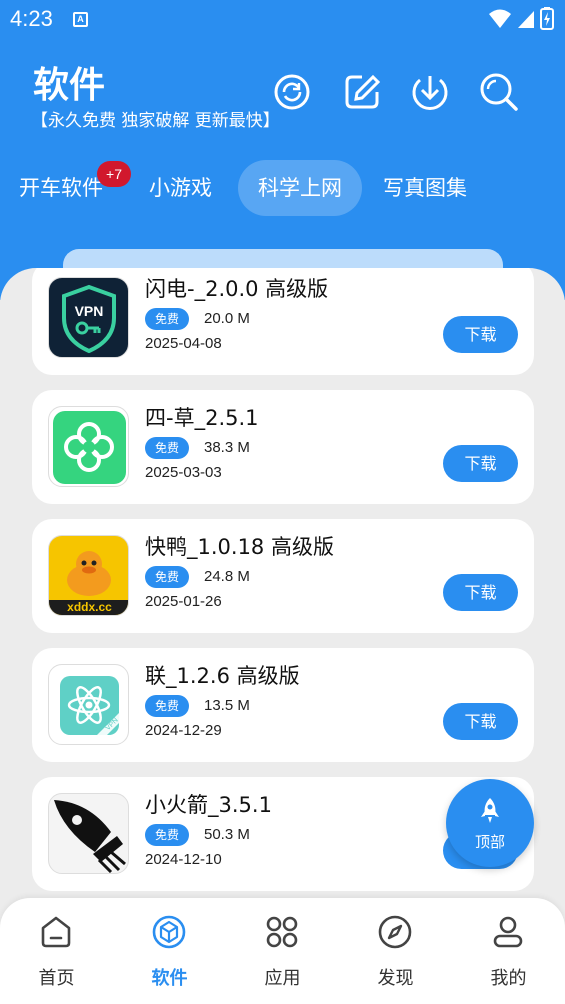 The width and height of the screenshot is (565, 1004). What do you see at coordinates (395, 978) in the screenshot?
I see `nav-label: 发现` at bounding box center [395, 978].